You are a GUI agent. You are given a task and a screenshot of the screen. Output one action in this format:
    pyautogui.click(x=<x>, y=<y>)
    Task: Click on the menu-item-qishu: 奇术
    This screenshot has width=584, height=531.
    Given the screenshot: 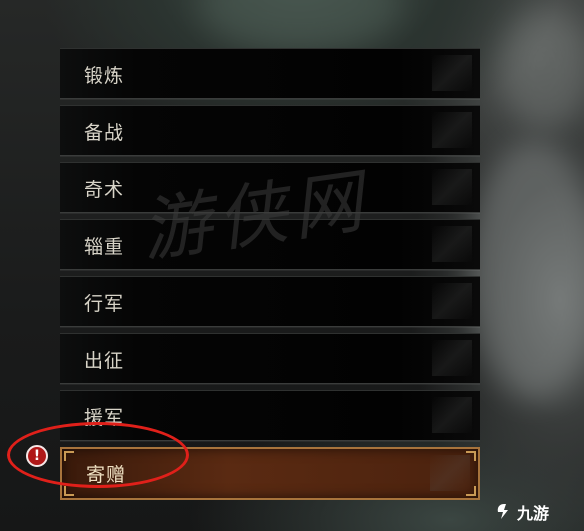 What is the action you would take?
    pyautogui.click(x=270, y=187)
    